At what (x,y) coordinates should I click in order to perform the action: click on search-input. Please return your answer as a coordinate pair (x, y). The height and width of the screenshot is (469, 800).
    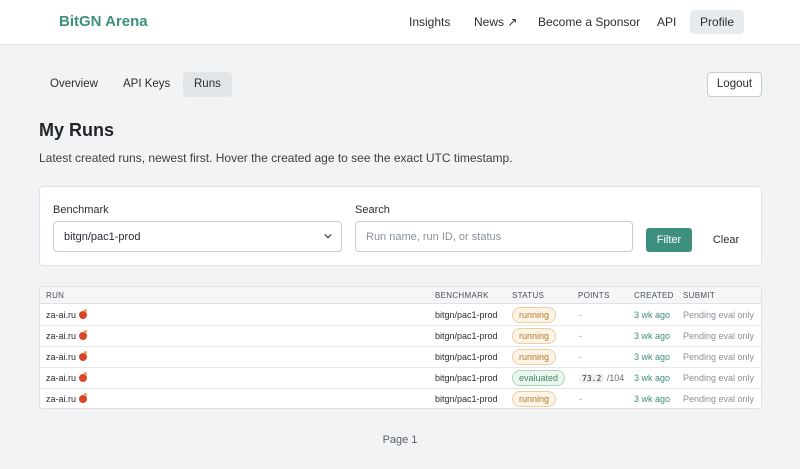
    Looking at the image, I should click on (494, 236).